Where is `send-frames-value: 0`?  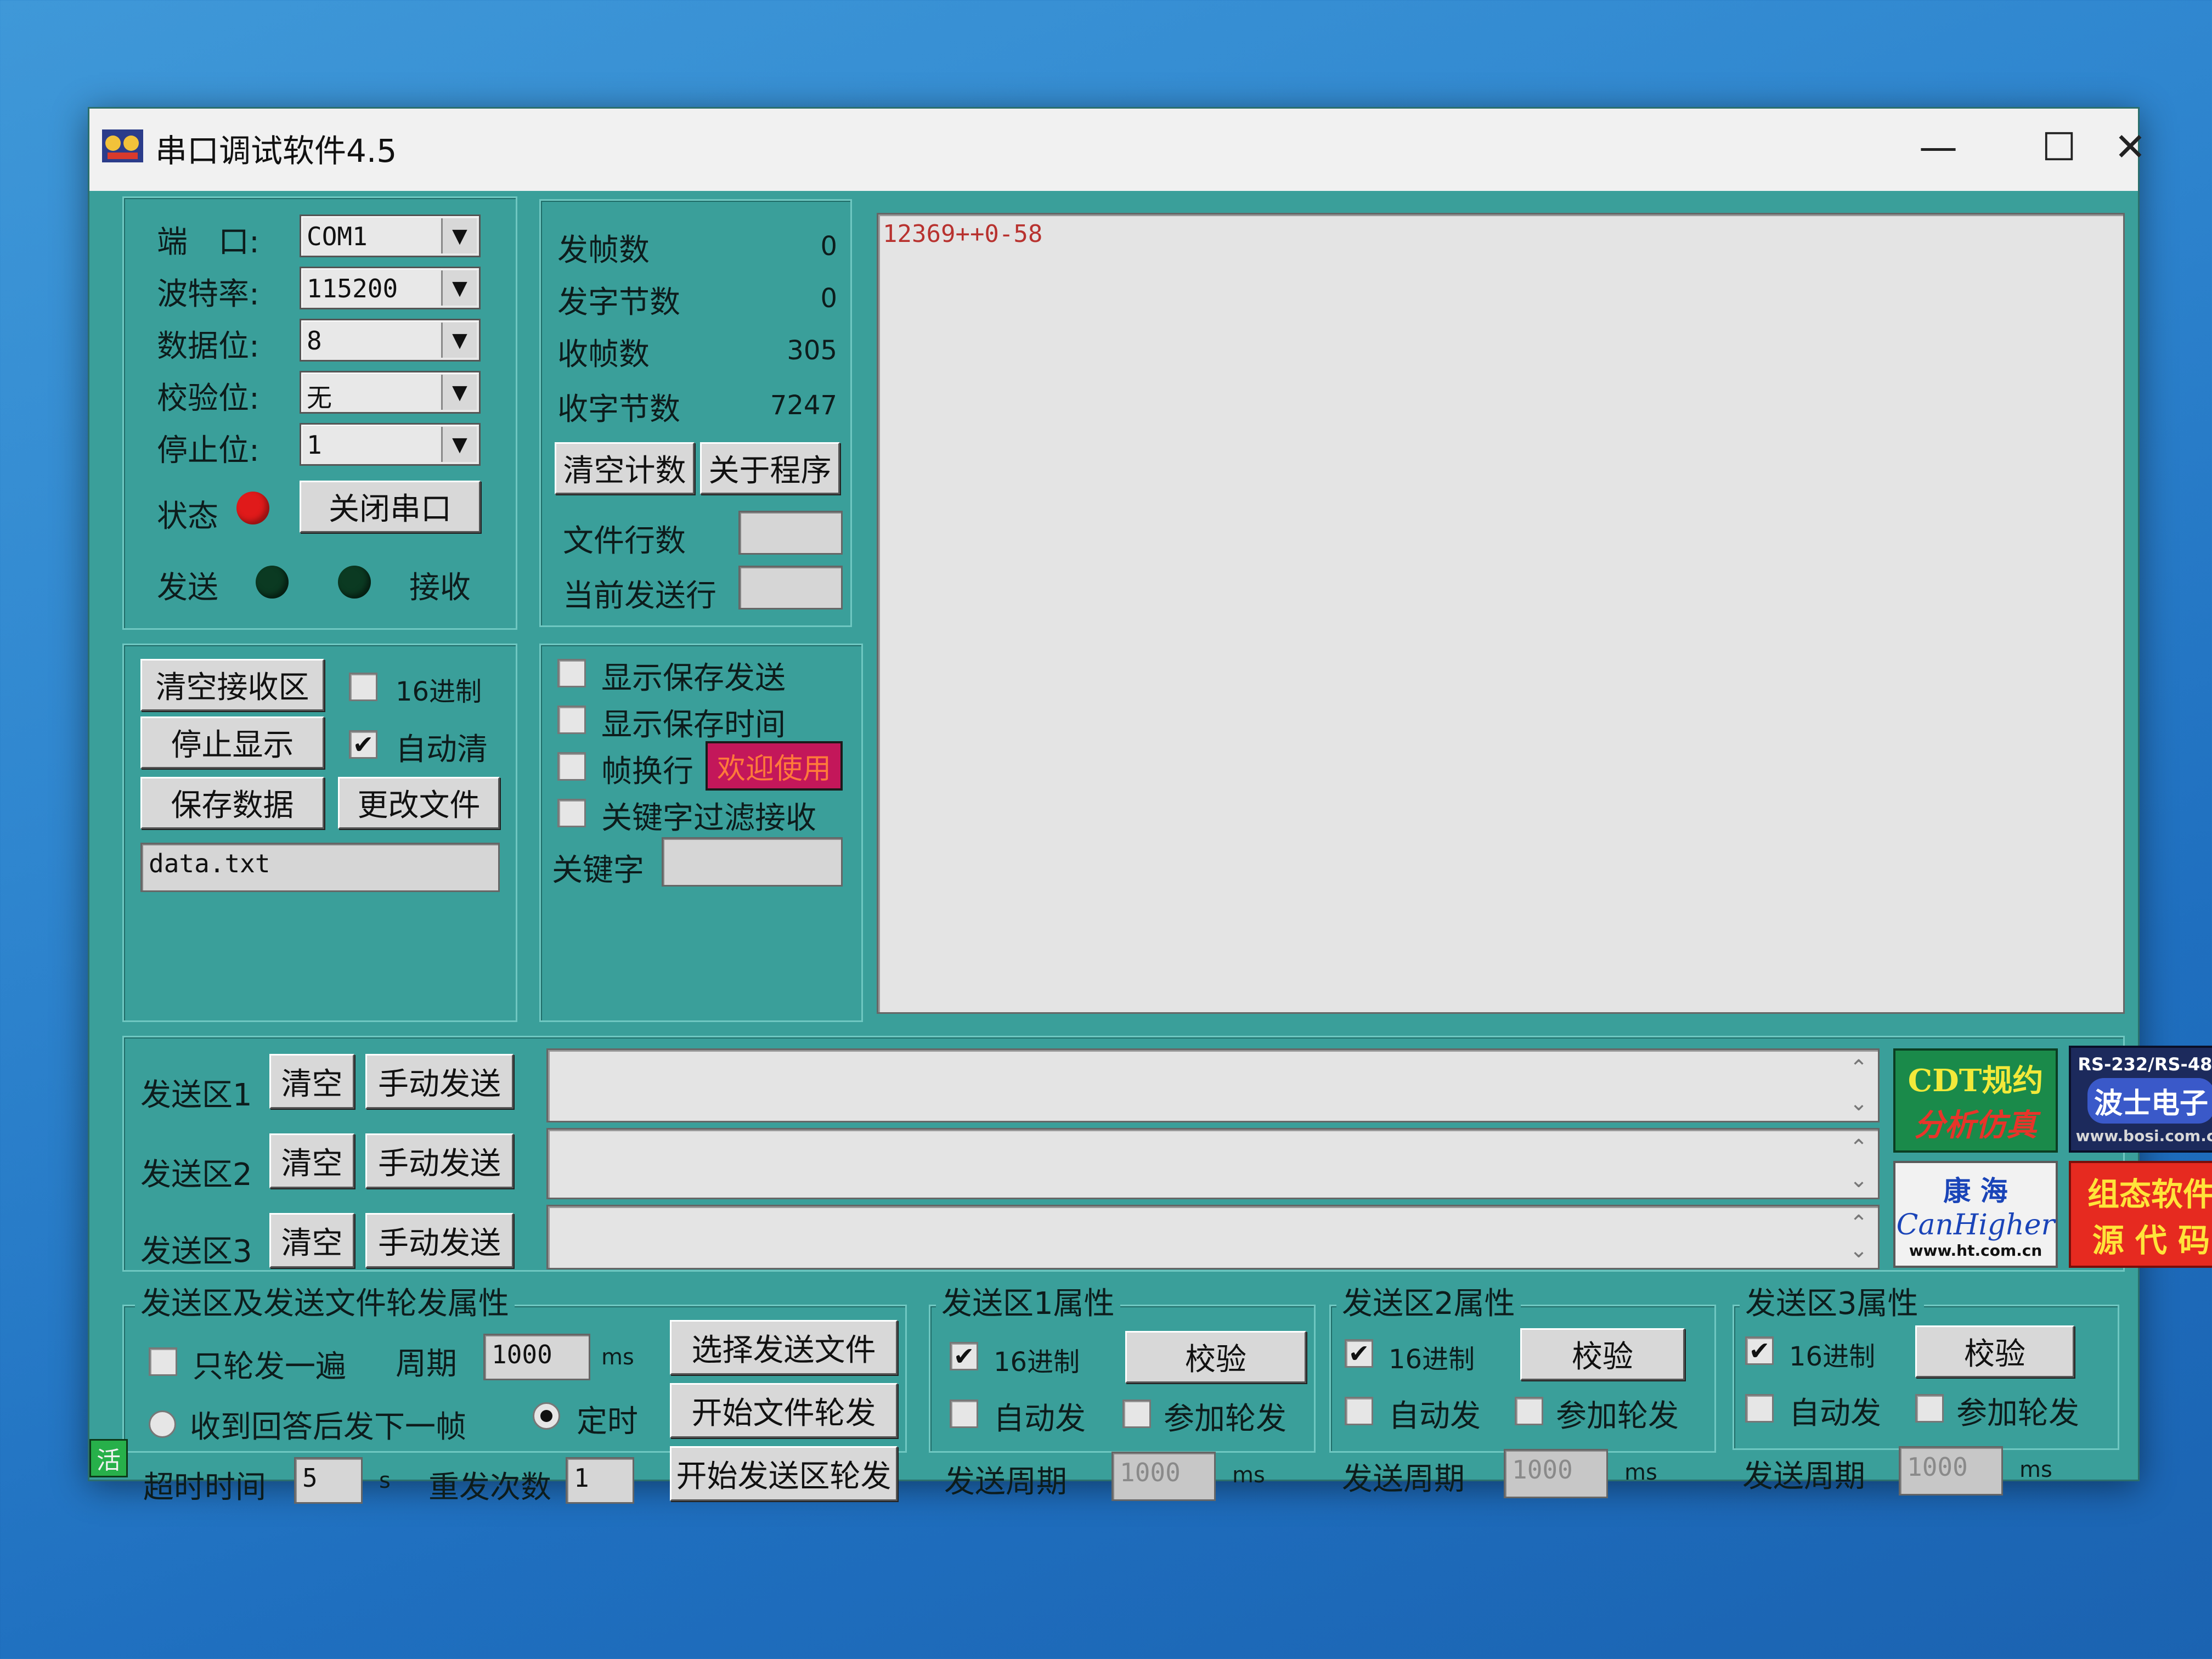 send-frames-value: 0 is located at coordinates (828, 247).